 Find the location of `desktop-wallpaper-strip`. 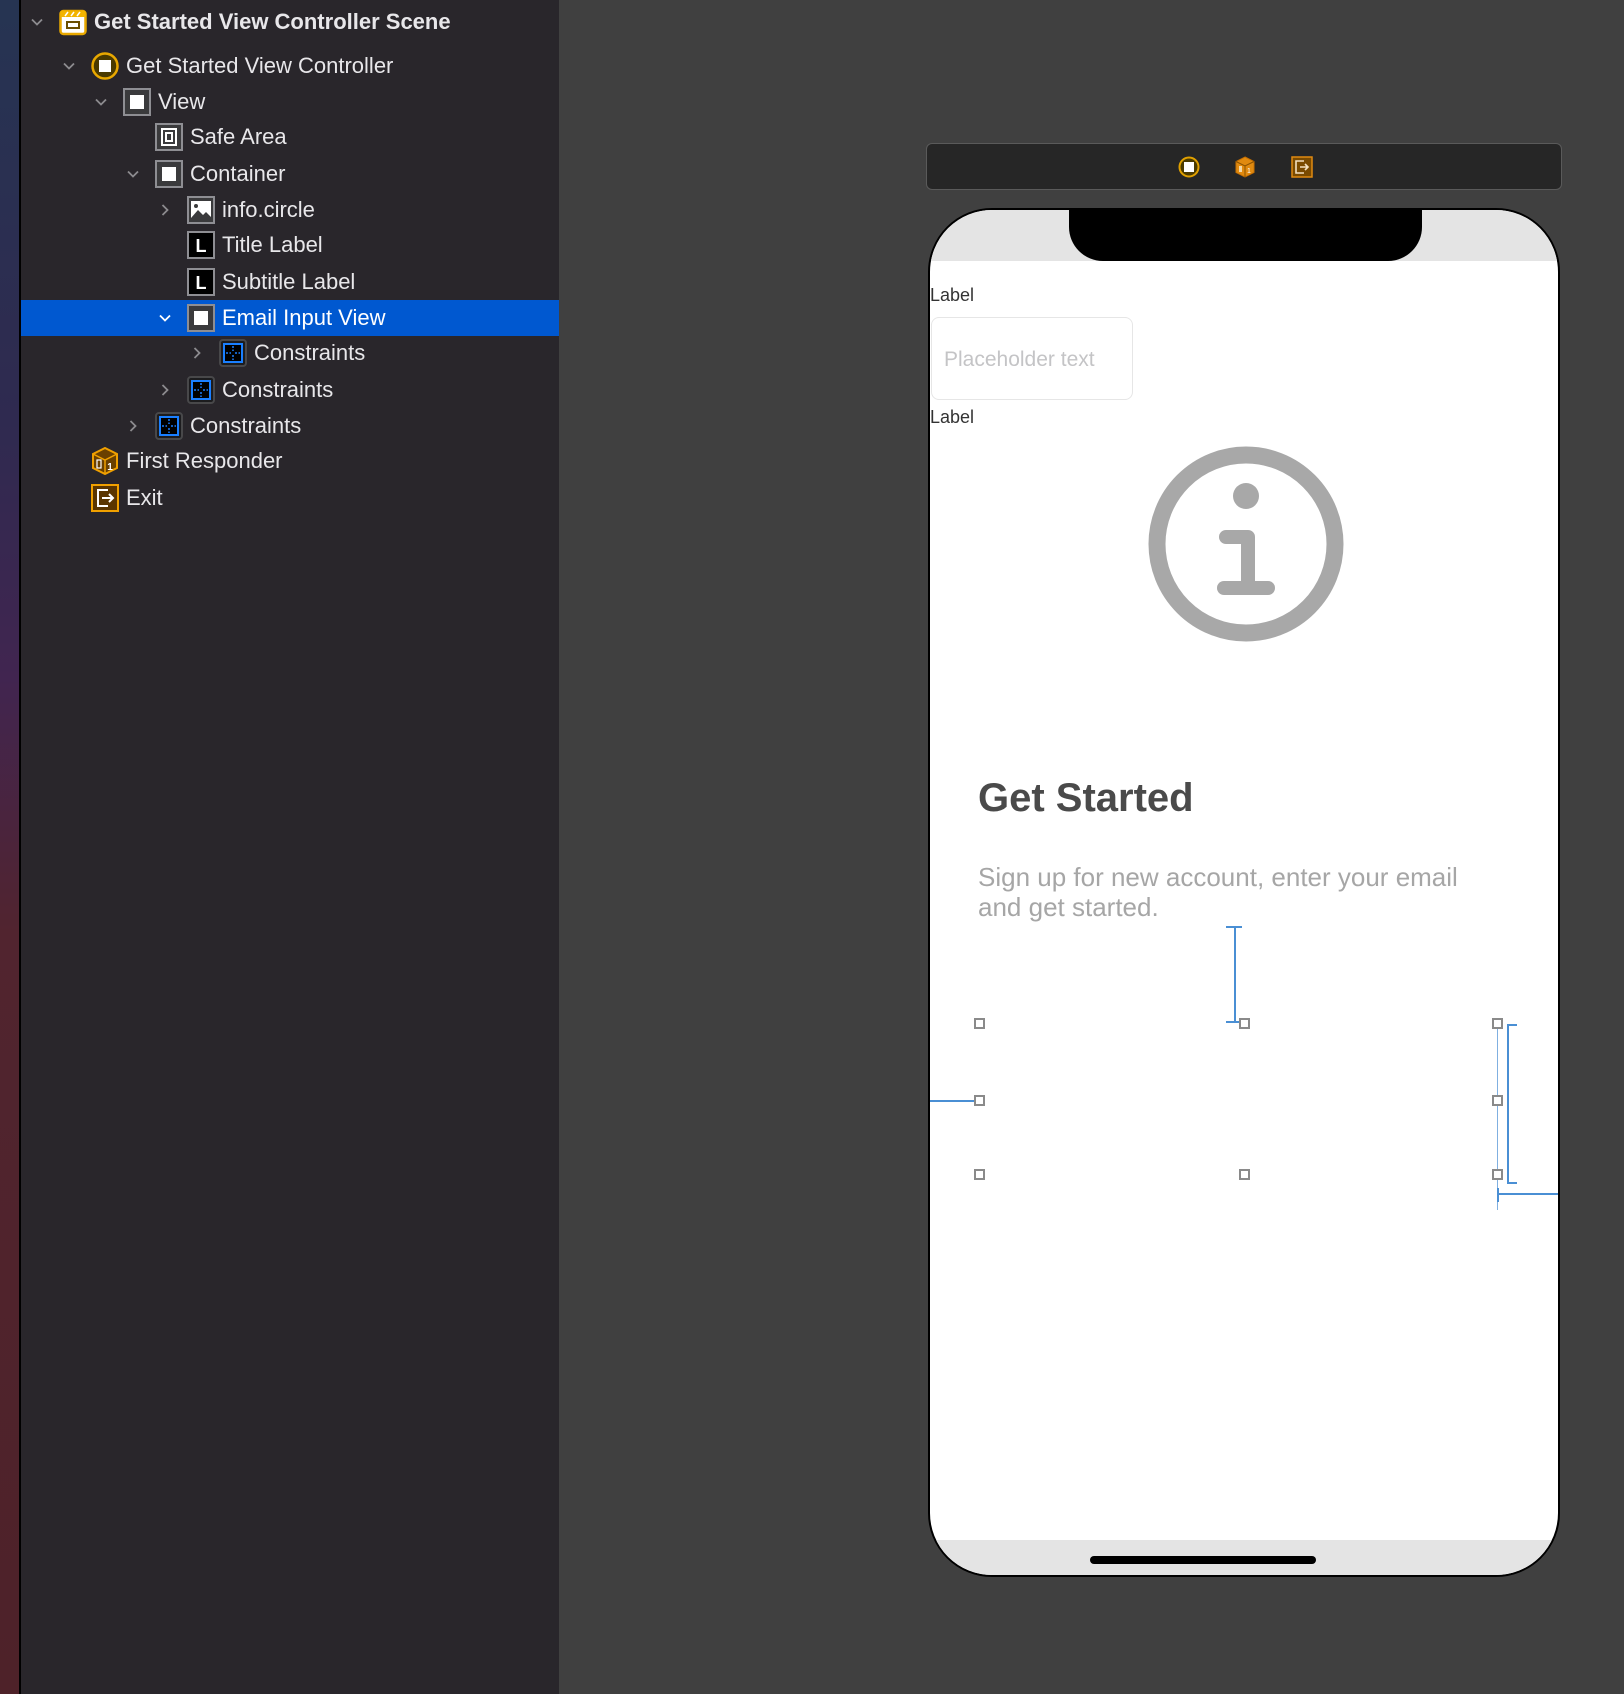

desktop-wallpaper-strip is located at coordinates (9, 847).